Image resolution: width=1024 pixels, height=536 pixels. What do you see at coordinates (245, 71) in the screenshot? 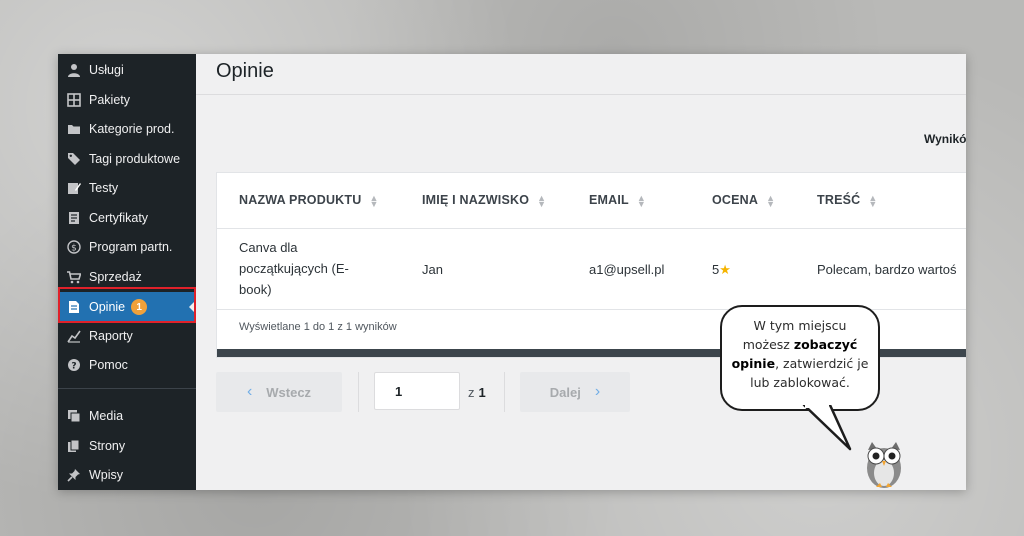
I see `page-title: Opinie` at bounding box center [245, 71].